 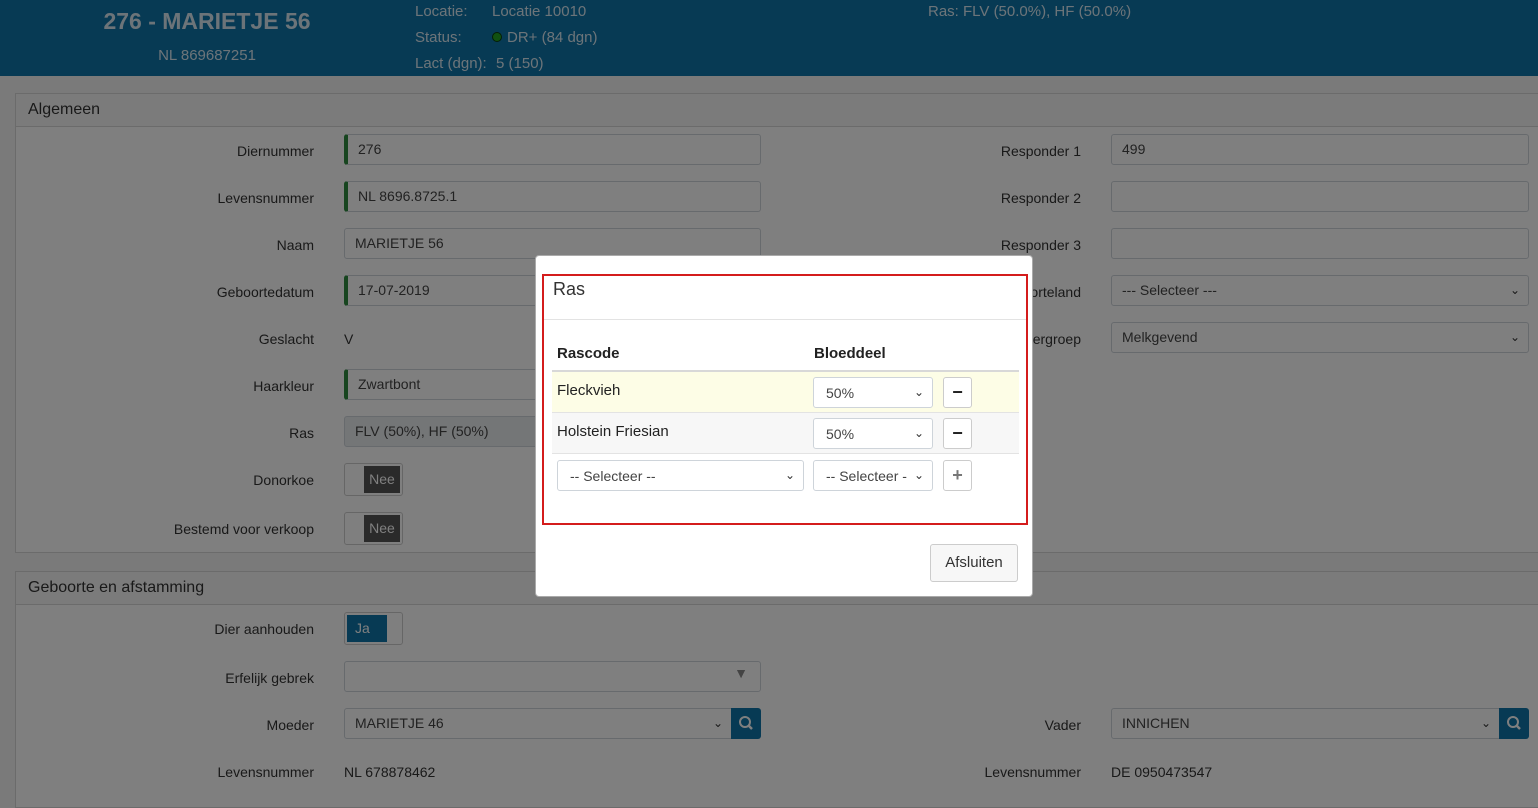 I want to click on close-button: Afsluiten, so click(x=974, y=563).